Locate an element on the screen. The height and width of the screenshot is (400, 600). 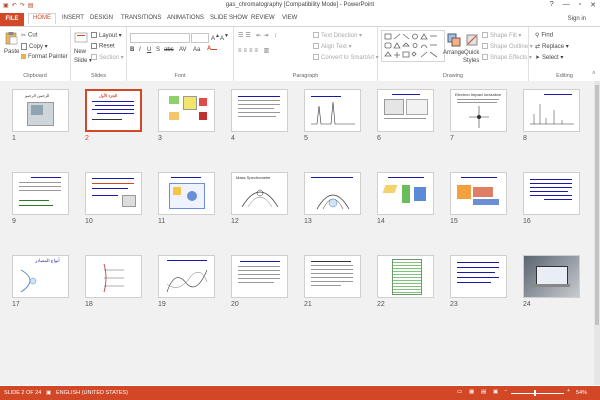
shadow-button: S is located at coordinates (158, 50).